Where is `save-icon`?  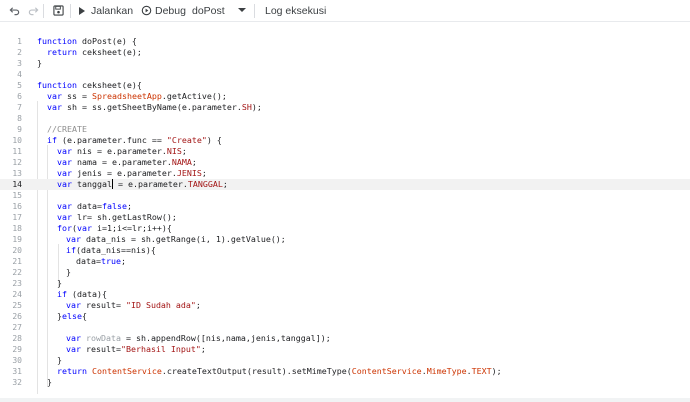 save-icon is located at coordinates (58, 10).